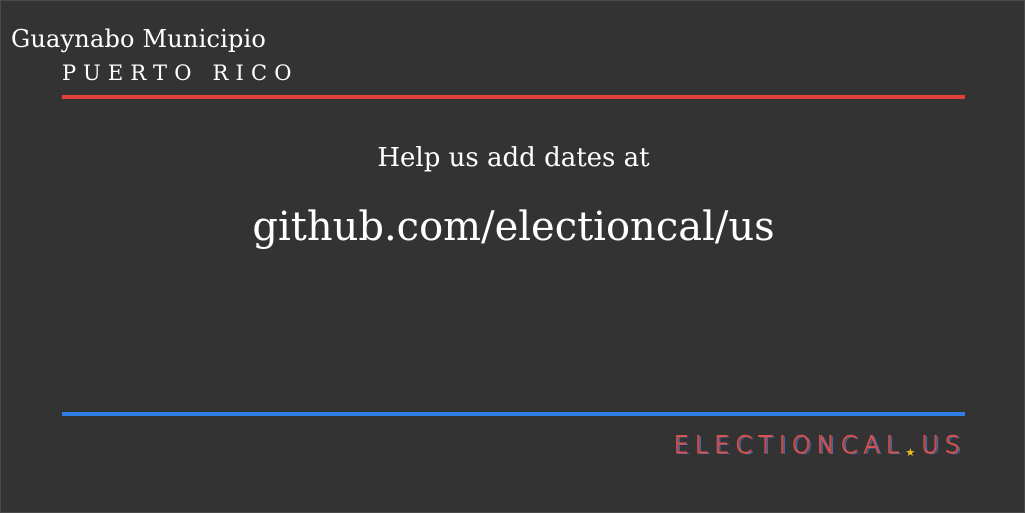 The height and width of the screenshot is (513, 1025). Describe the element at coordinates (789, 445) in the screenshot. I see `brand-name: ELECTIONCAL` at that location.